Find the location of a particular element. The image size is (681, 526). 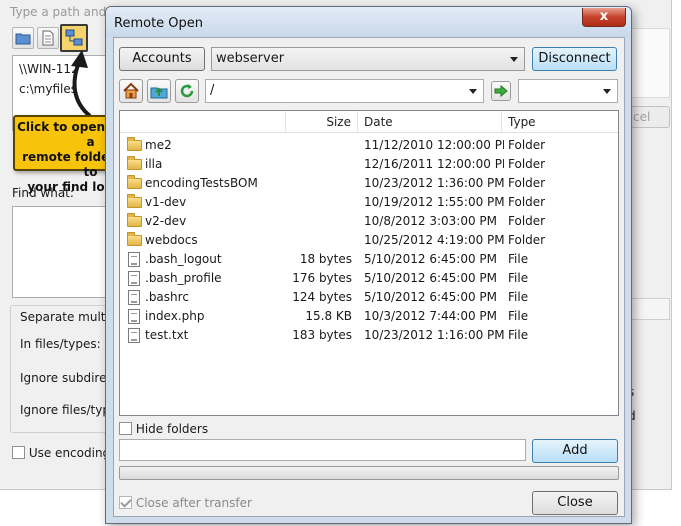

options-panel is located at coordinates (649, 63).